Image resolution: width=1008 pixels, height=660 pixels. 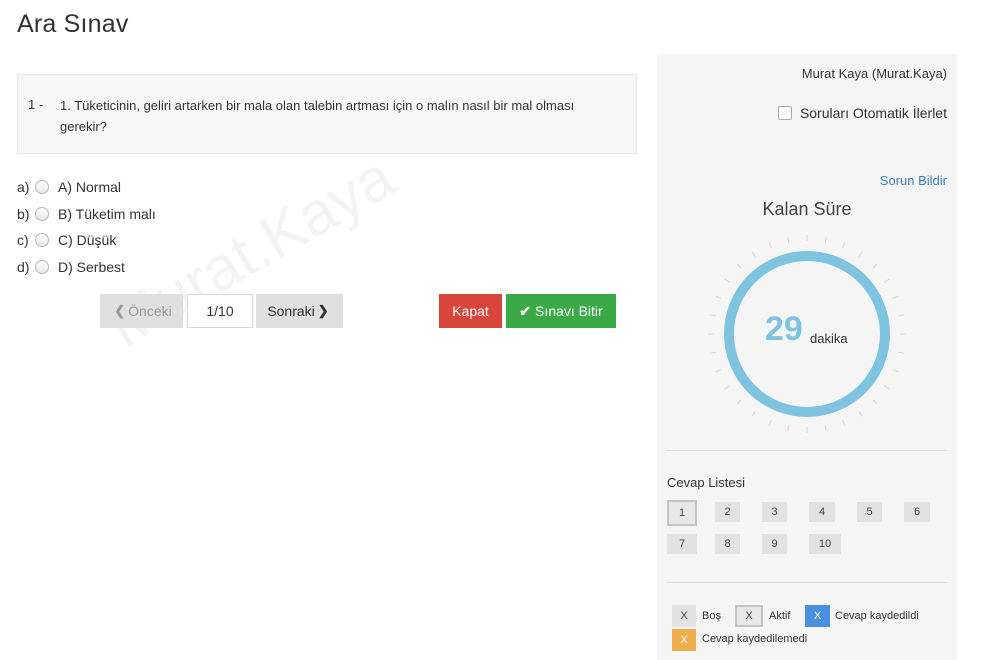 What do you see at coordinates (727, 544) in the screenshot?
I see `answer-item-8: 8` at bounding box center [727, 544].